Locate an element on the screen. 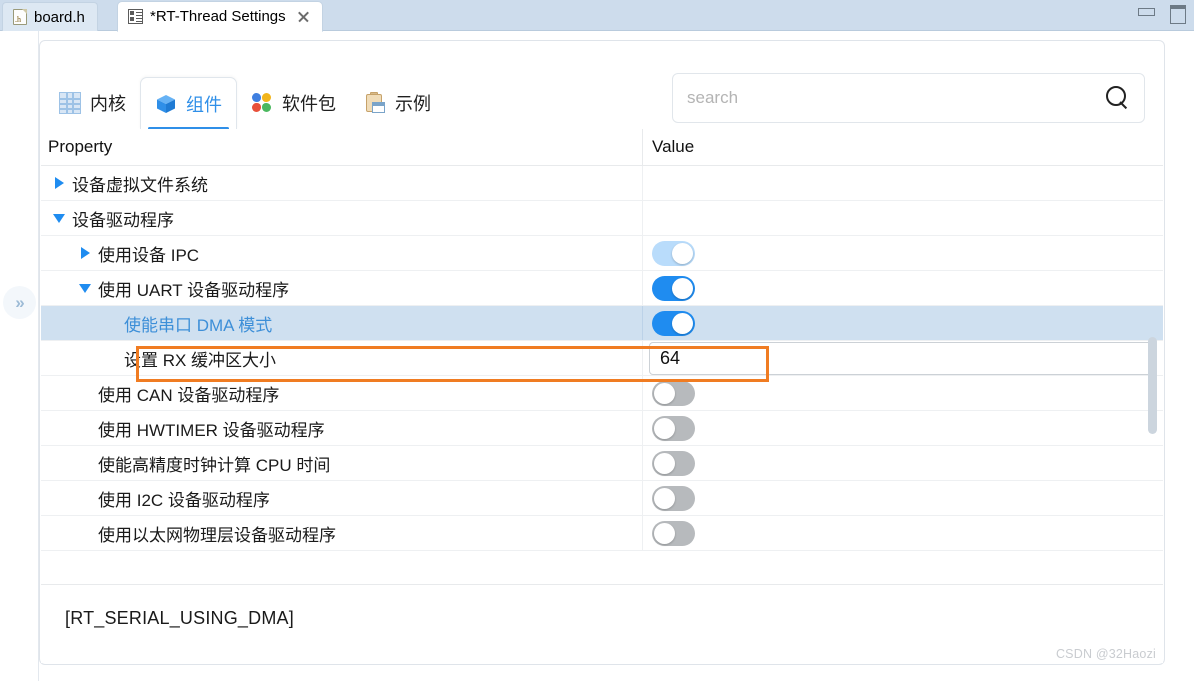  minimize-icon is located at coordinates (1146, 12).